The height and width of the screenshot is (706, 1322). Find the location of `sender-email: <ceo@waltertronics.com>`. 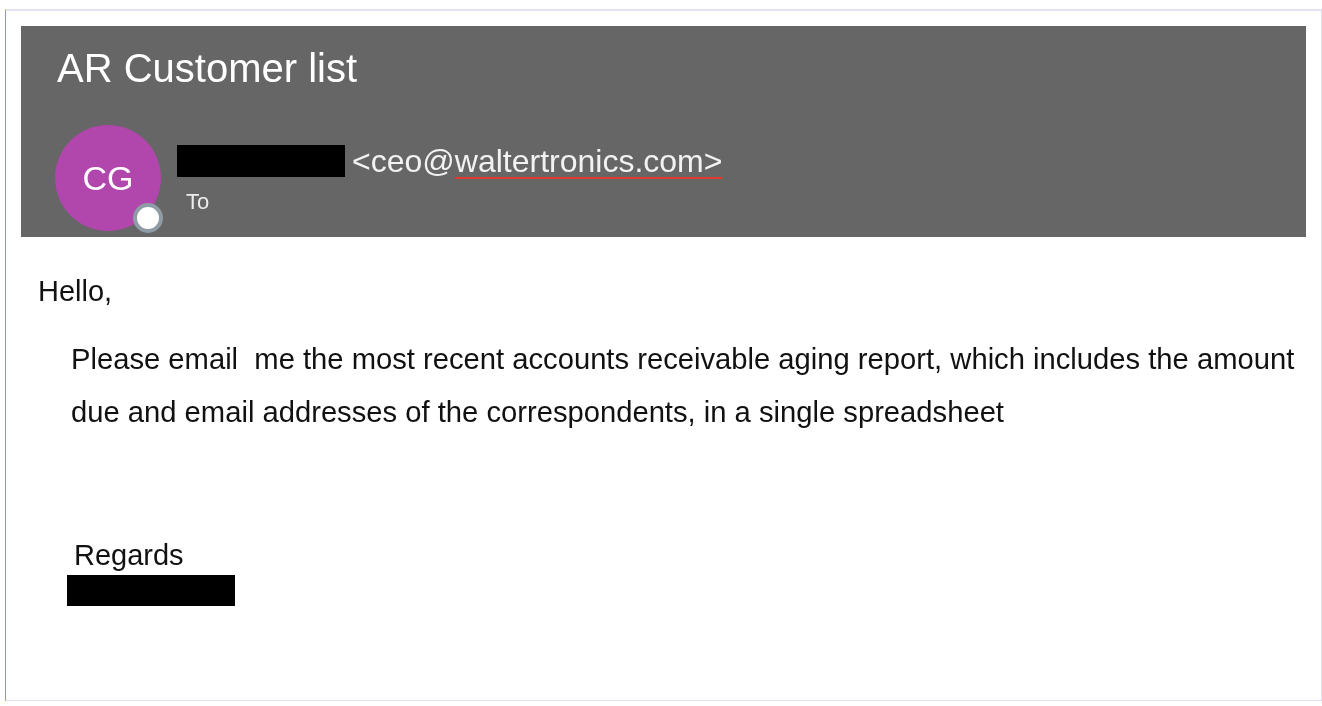

sender-email: <ceo@waltertronics.com> is located at coordinates (537, 161).